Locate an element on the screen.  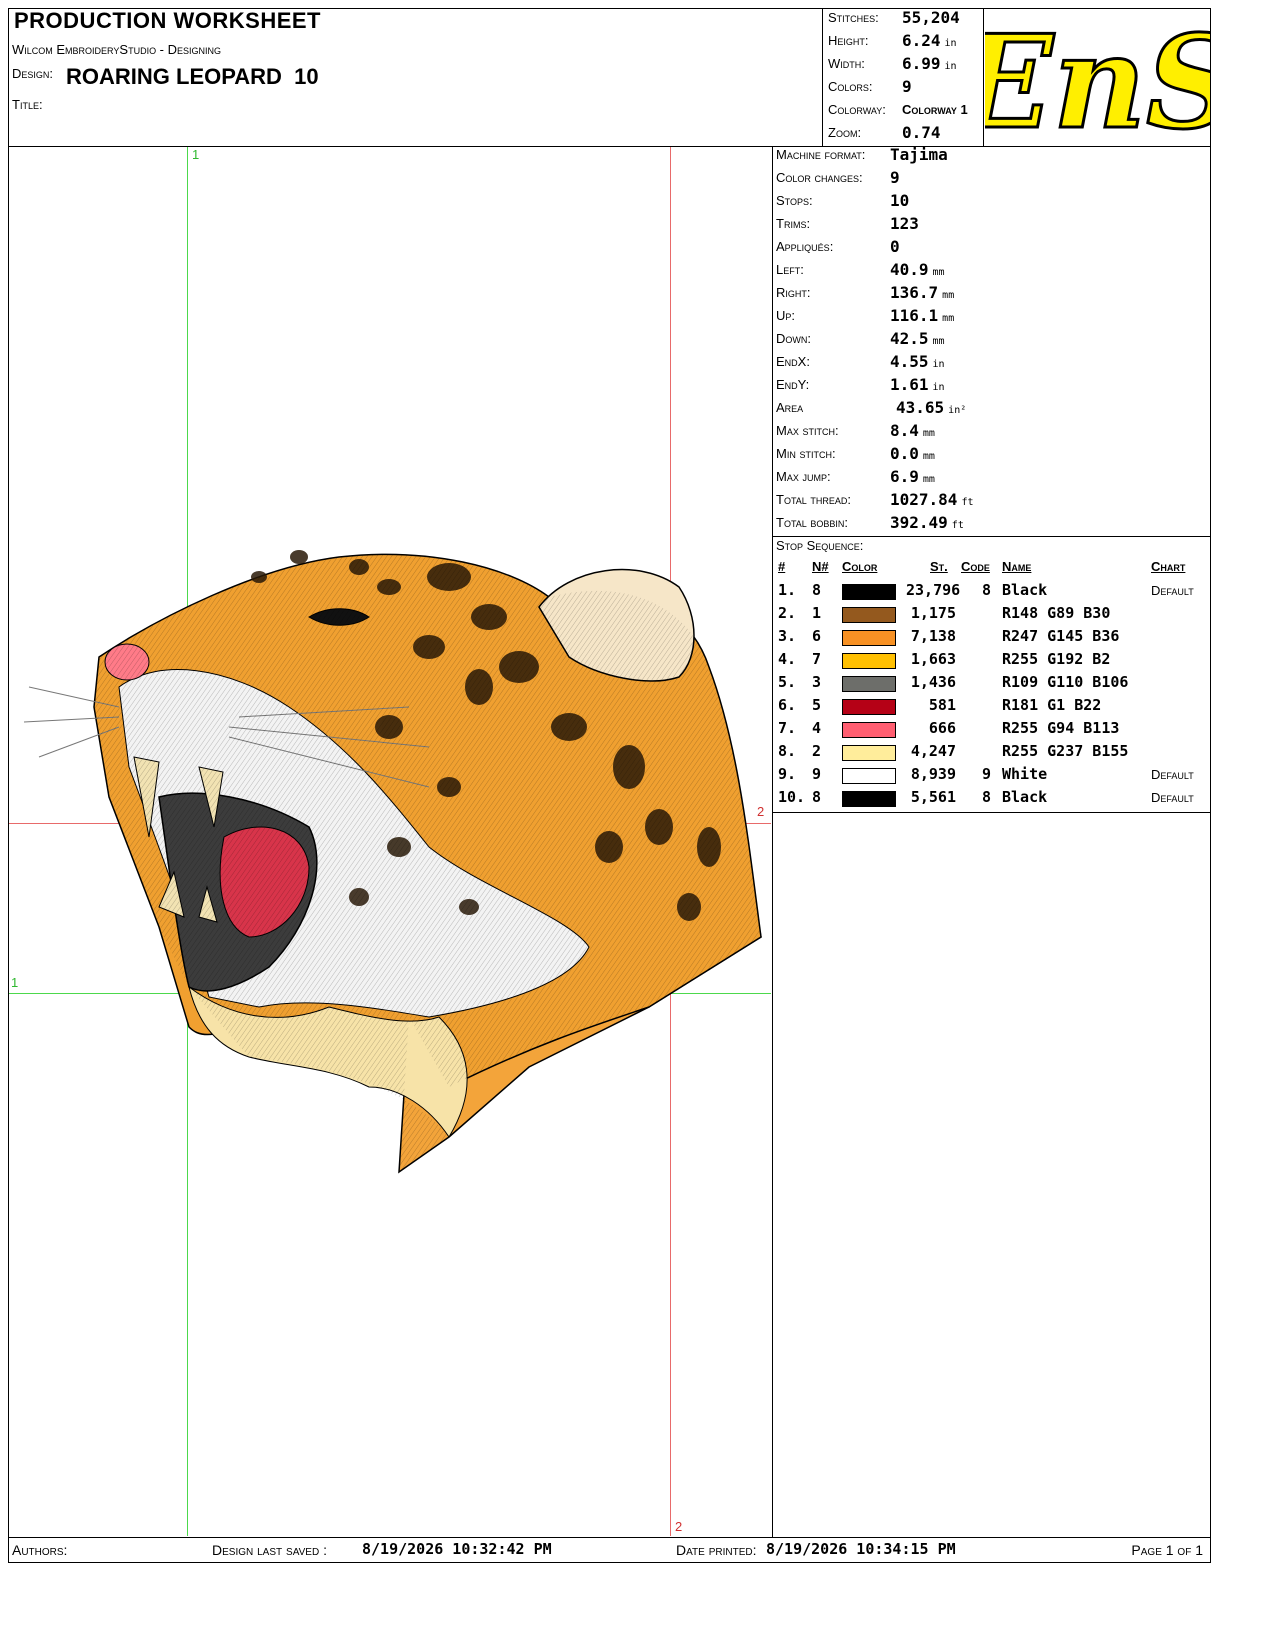
worksheet-title: PRODUCTION WORKSHEET is located at coordinates (167, 20).